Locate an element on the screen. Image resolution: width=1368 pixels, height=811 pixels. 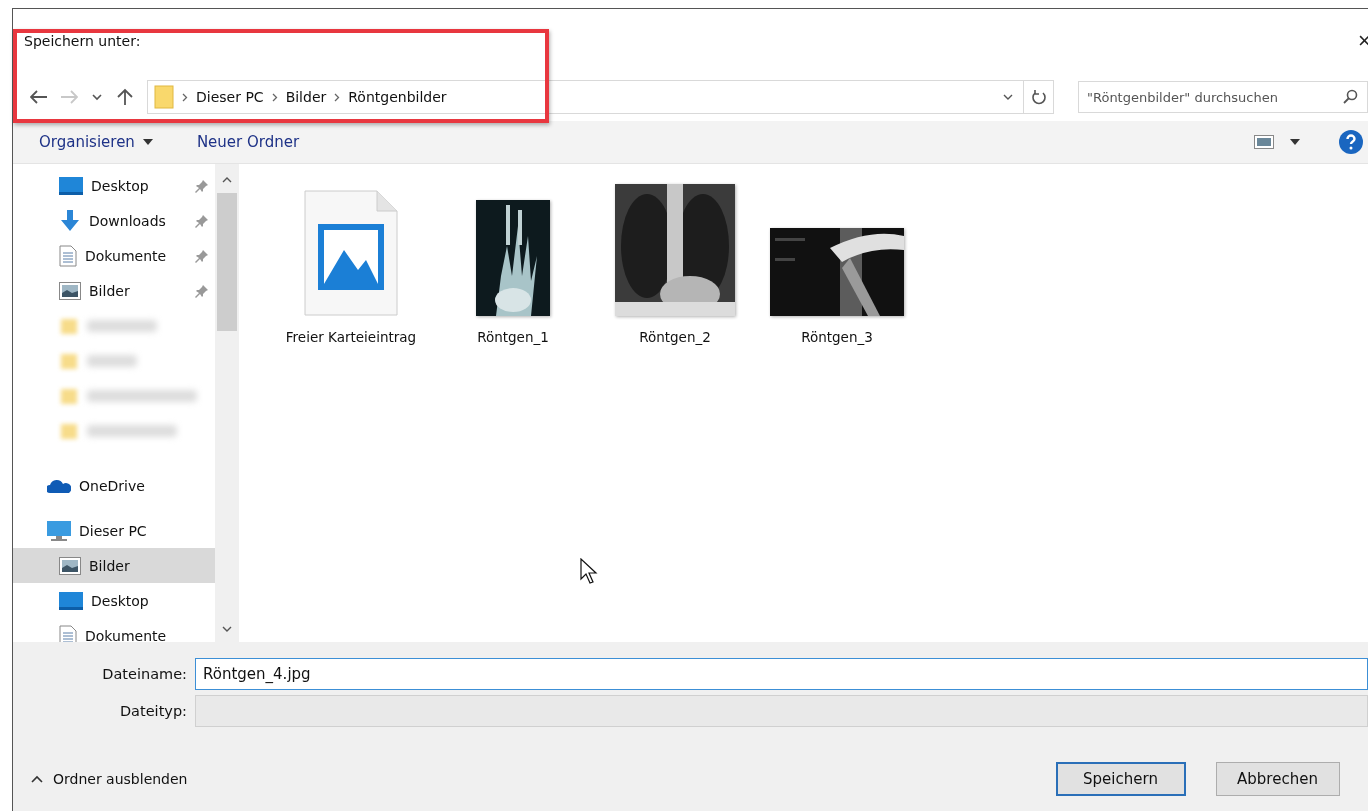
filetype-label: Dateityp: is located at coordinates (153, 711).